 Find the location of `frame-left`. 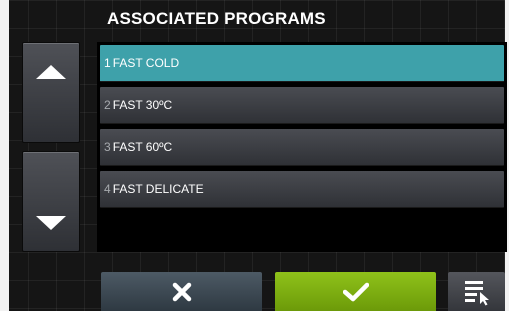

frame-left is located at coordinates (4, 155).